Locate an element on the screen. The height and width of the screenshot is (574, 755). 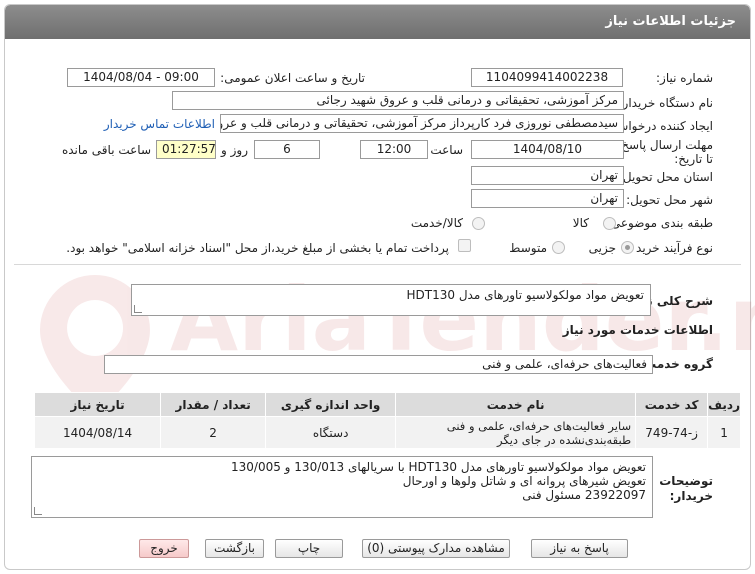
remaining-time-label: ساعت باقی مانده is located at coordinates (106, 150).